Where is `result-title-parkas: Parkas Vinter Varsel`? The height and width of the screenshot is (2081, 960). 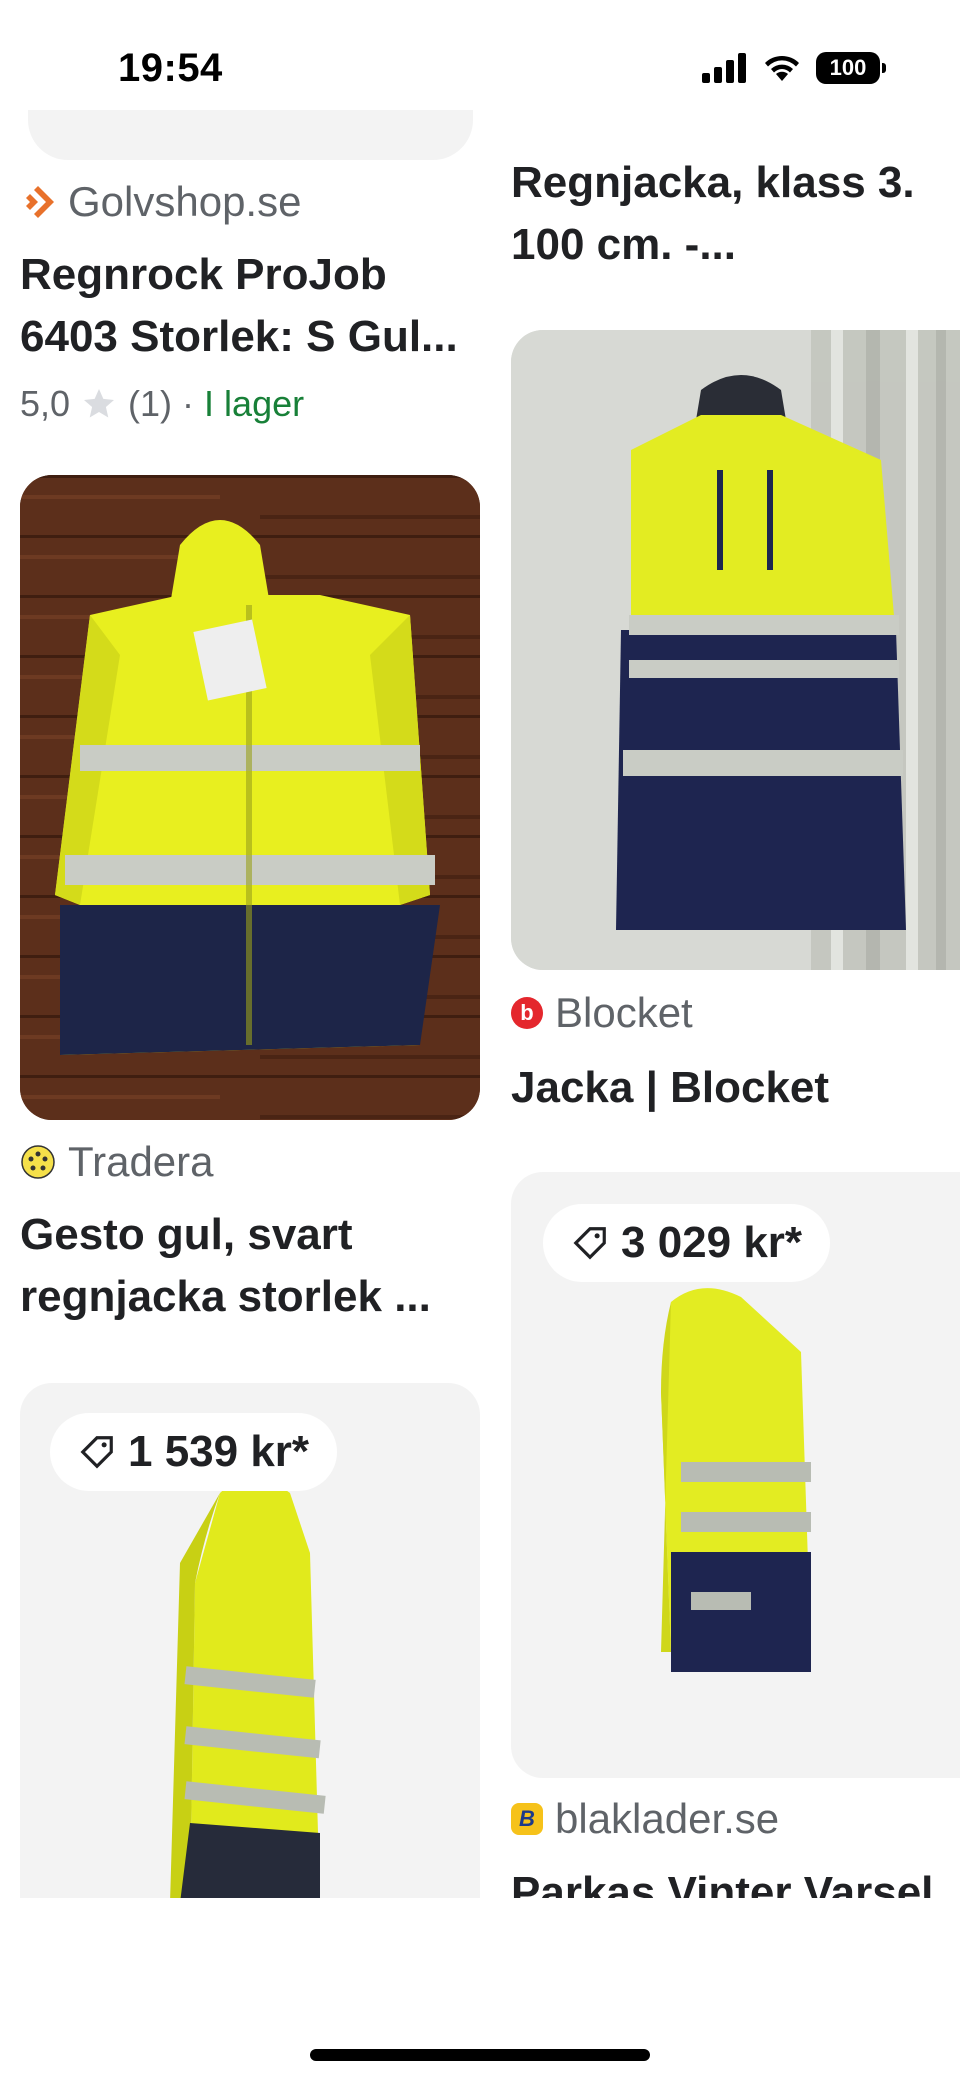 result-title-parkas: Parkas Vinter Varsel is located at coordinates (722, 1880).